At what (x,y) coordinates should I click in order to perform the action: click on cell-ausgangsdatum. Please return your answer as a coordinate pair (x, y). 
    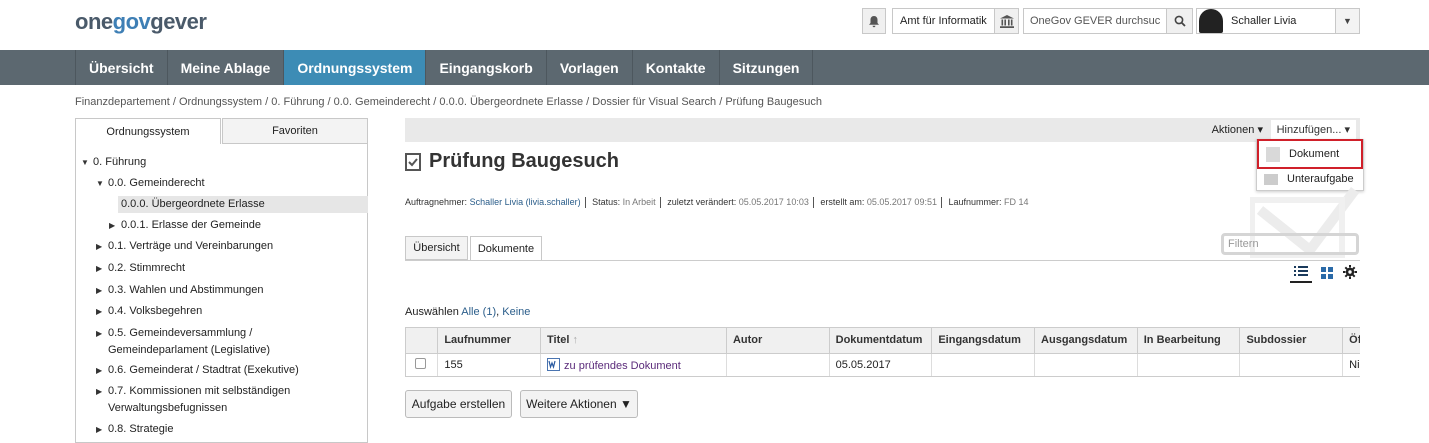
    Looking at the image, I should click on (1086, 364).